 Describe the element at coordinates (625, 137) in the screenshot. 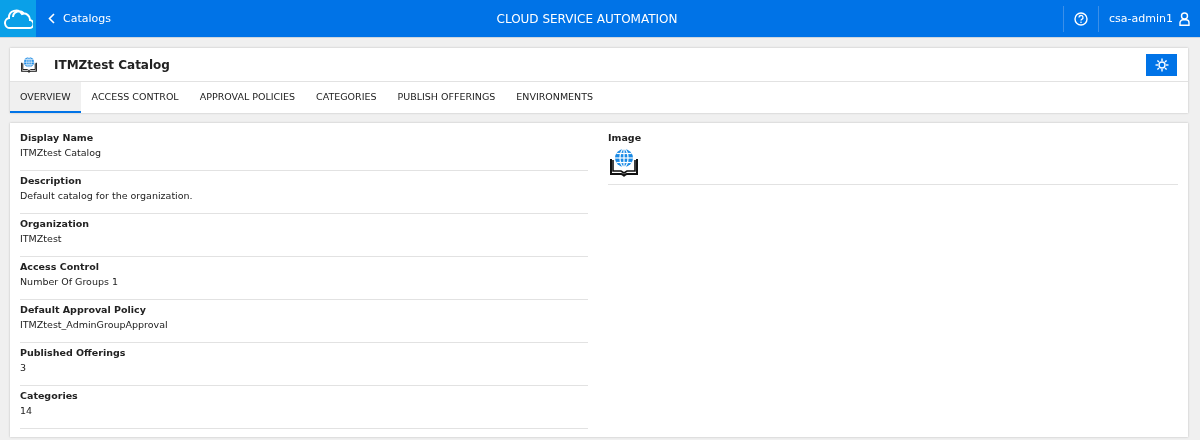

I see `field-label: Image` at that location.